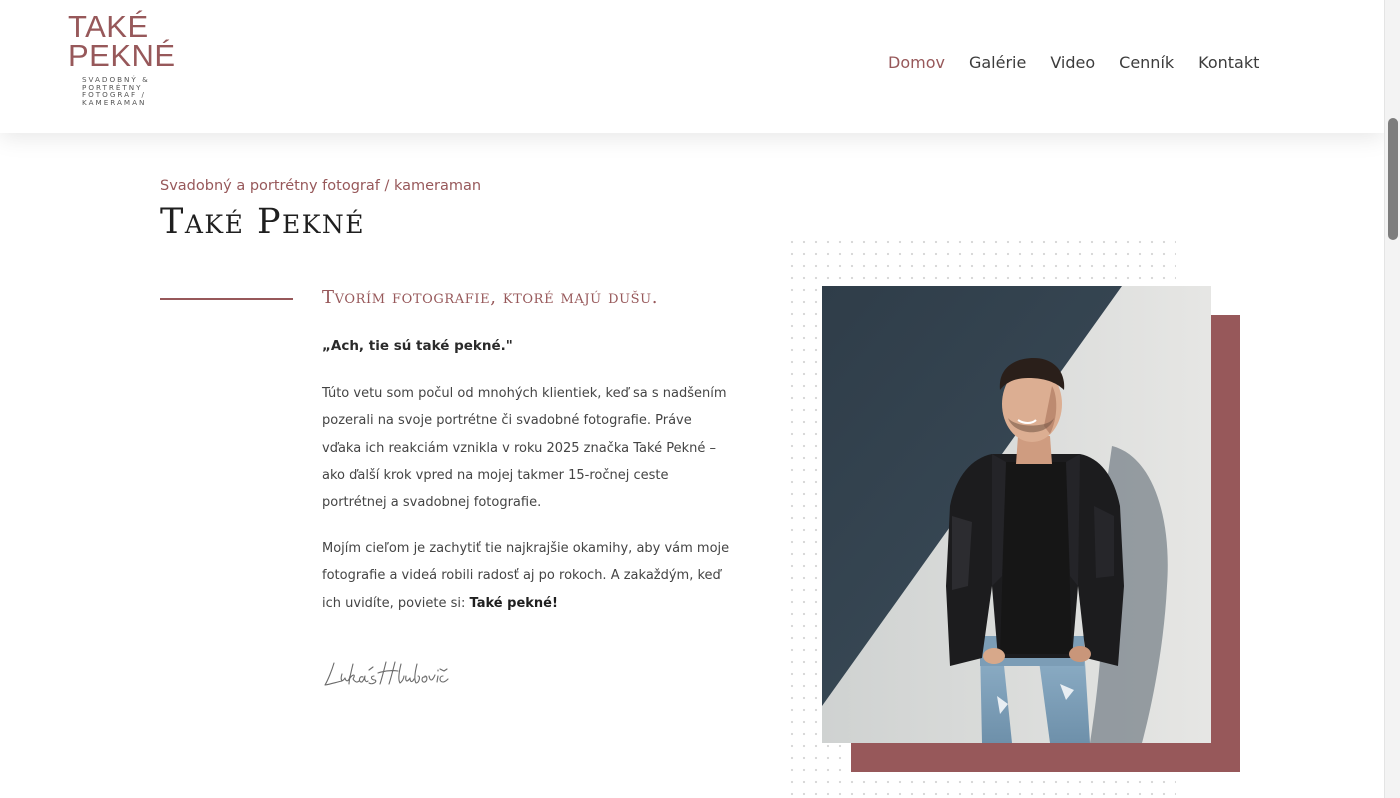  Describe the element at coordinates (490, 297) in the screenshot. I see `section-heading: Tvorím fotografie, ktoré majú dušu.` at that location.